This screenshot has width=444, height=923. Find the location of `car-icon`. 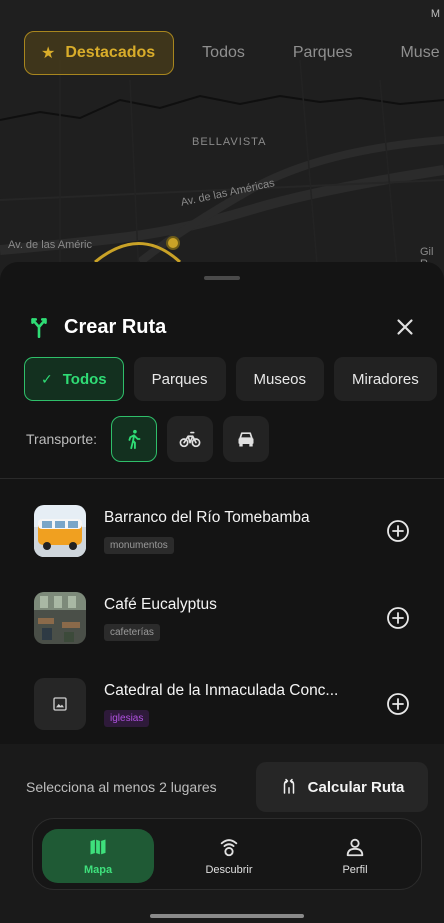

car-icon is located at coordinates (246, 439).